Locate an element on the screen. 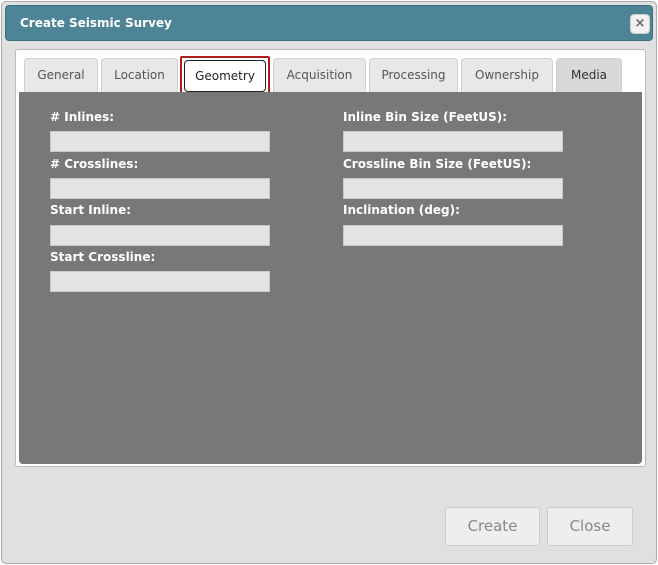 The width and height of the screenshot is (658, 565). tab-acquisition: Acquisition is located at coordinates (319, 75).